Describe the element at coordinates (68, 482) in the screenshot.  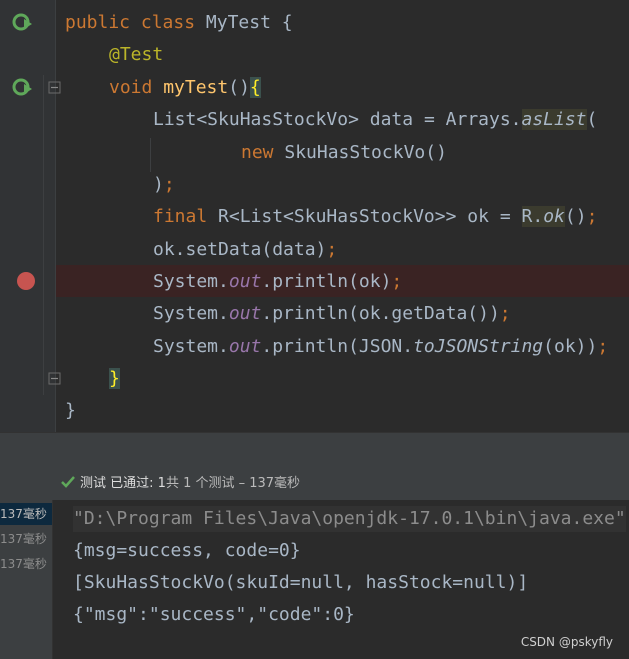
I see `check-icon` at that location.